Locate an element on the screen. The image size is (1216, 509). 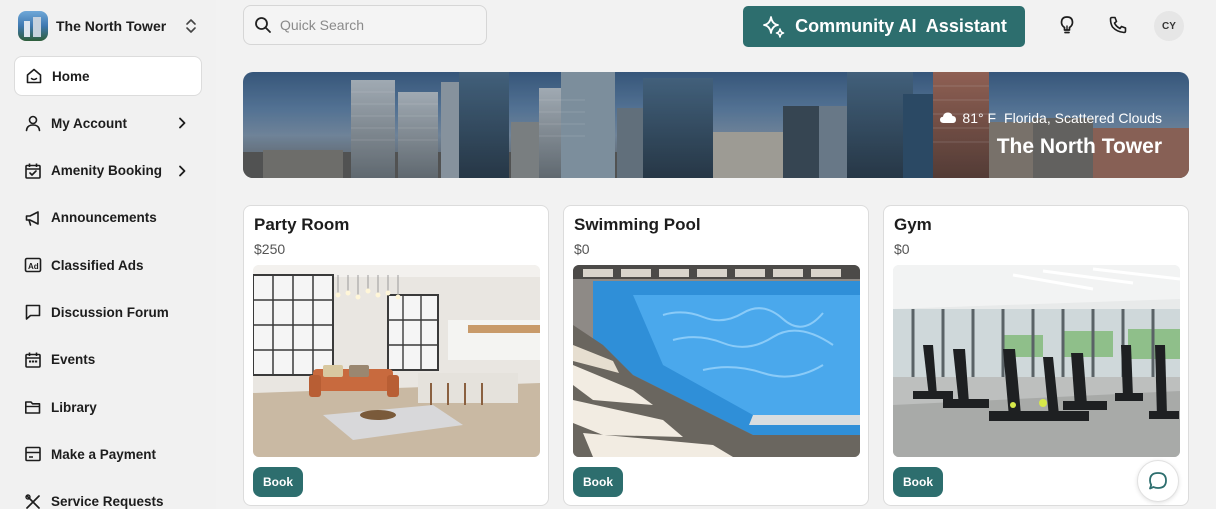
hero-title: The North Tower is located at coordinates (1079, 146).